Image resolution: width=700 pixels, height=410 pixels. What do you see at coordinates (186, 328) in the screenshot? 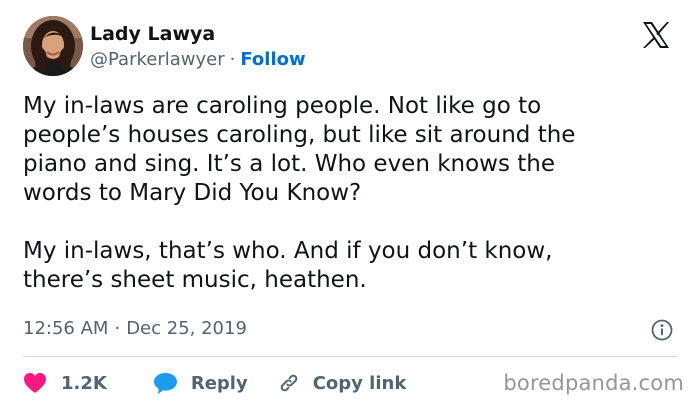
I see `tweet-date: Dec 25, 2019` at bounding box center [186, 328].